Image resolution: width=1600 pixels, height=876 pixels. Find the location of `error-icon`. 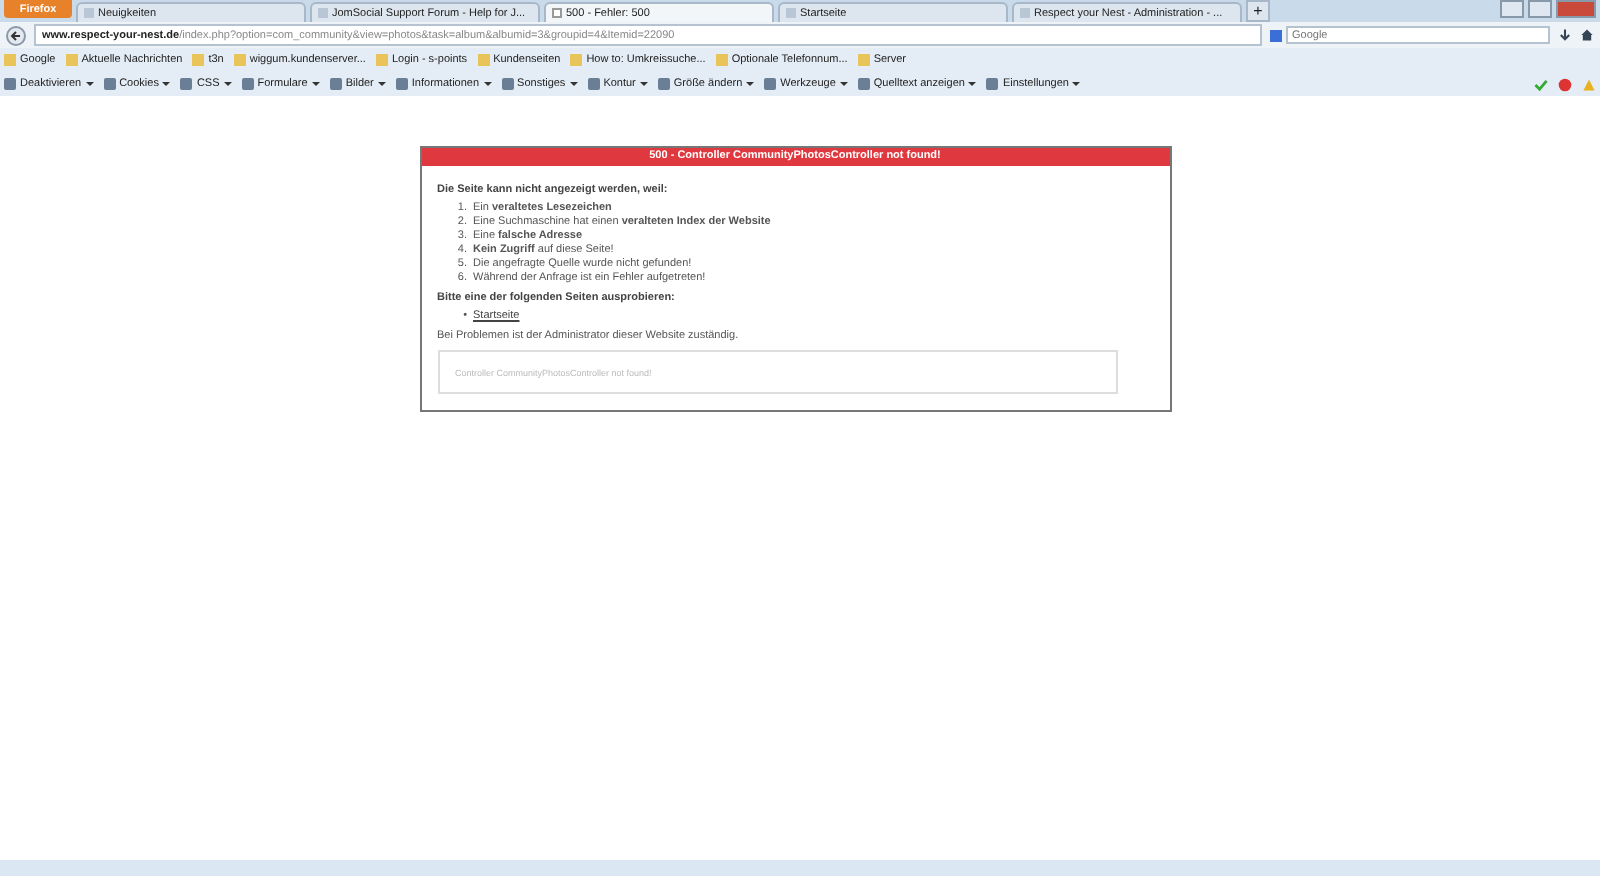

error-icon is located at coordinates (1565, 84).